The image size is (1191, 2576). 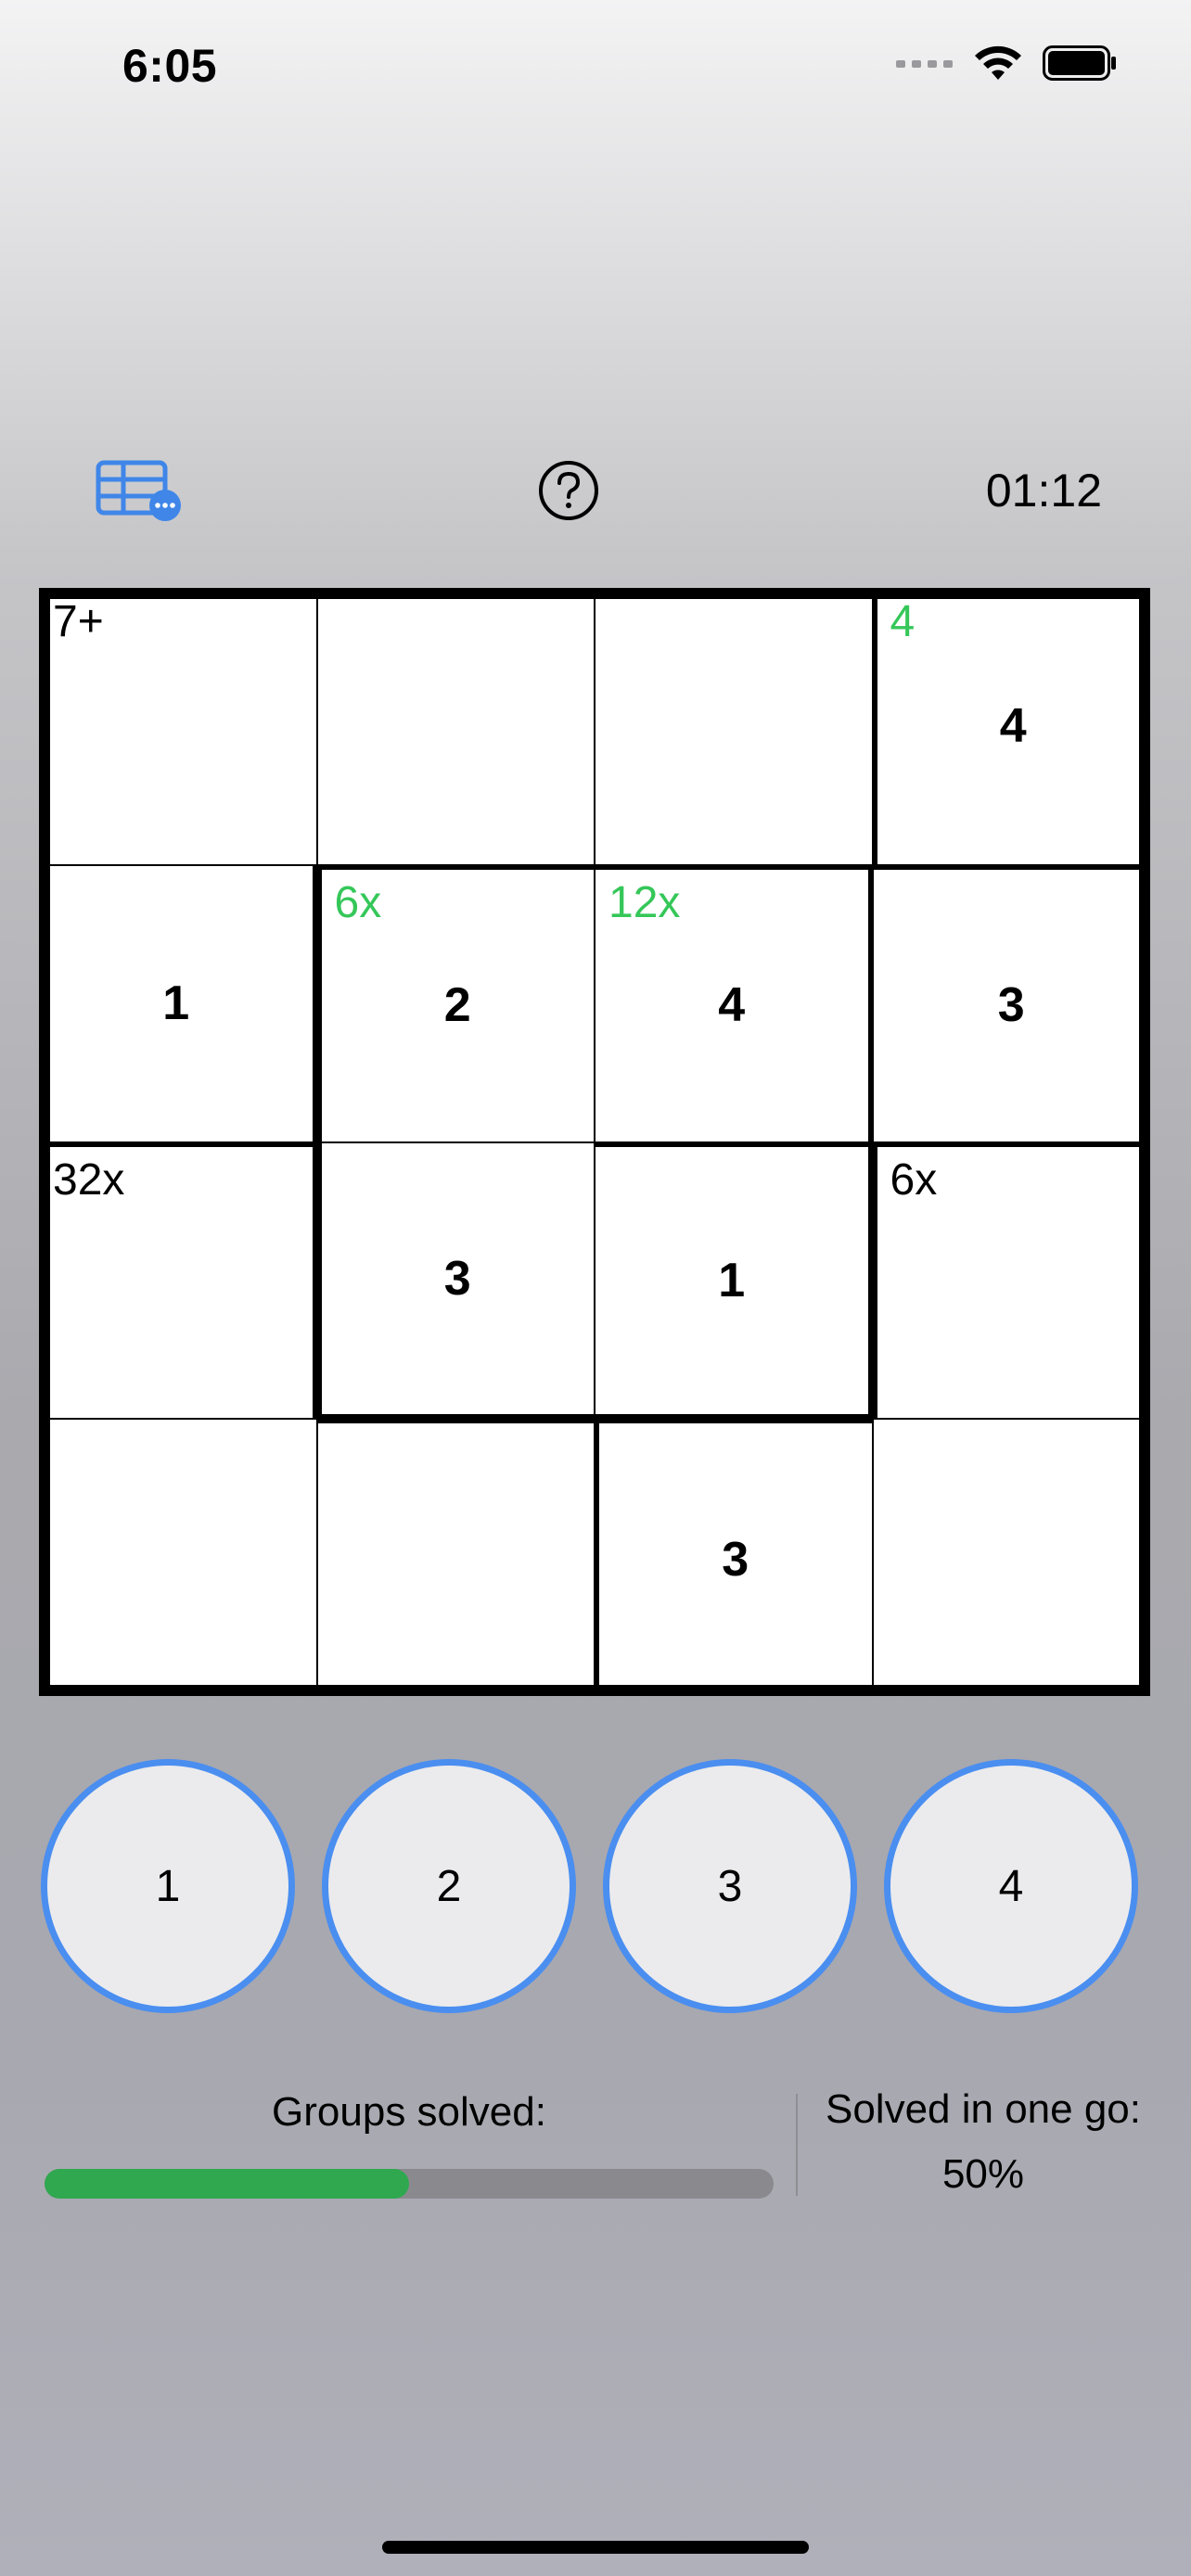 I want to click on board-cell-r2c4: 3, so click(x=1011, y=1003).